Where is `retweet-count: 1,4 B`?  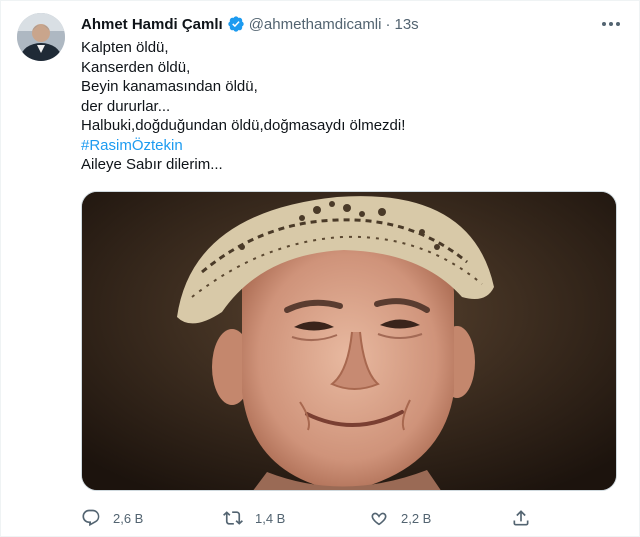 retweet-count: 1,4 B is located at coordinates (270, 518).